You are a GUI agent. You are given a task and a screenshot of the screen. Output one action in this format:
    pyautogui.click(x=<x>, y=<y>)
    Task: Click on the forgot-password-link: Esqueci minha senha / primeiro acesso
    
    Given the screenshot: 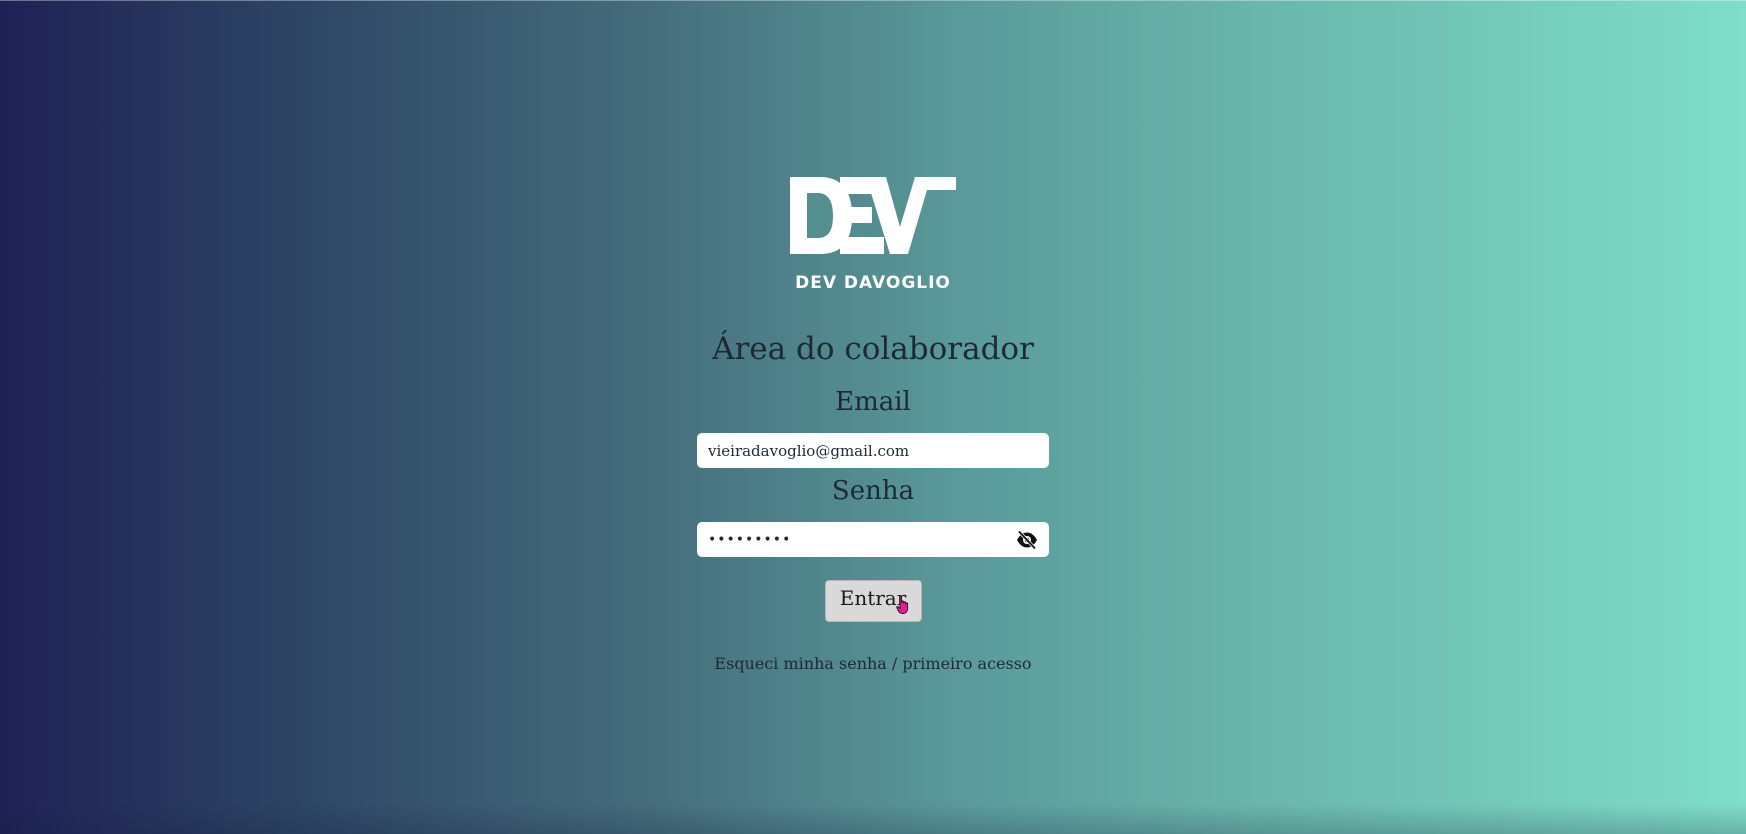 What is the action you would take?
    pyautogui.click(x=872, y=663)
    